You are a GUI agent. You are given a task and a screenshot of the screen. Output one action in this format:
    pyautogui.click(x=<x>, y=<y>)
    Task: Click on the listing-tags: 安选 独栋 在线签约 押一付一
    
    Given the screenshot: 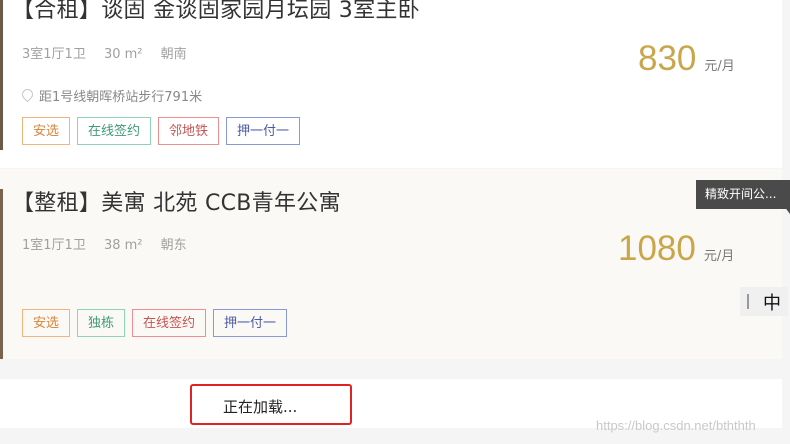 What is the action you would take?
    pyautogui.click(x=158, y=323)
    